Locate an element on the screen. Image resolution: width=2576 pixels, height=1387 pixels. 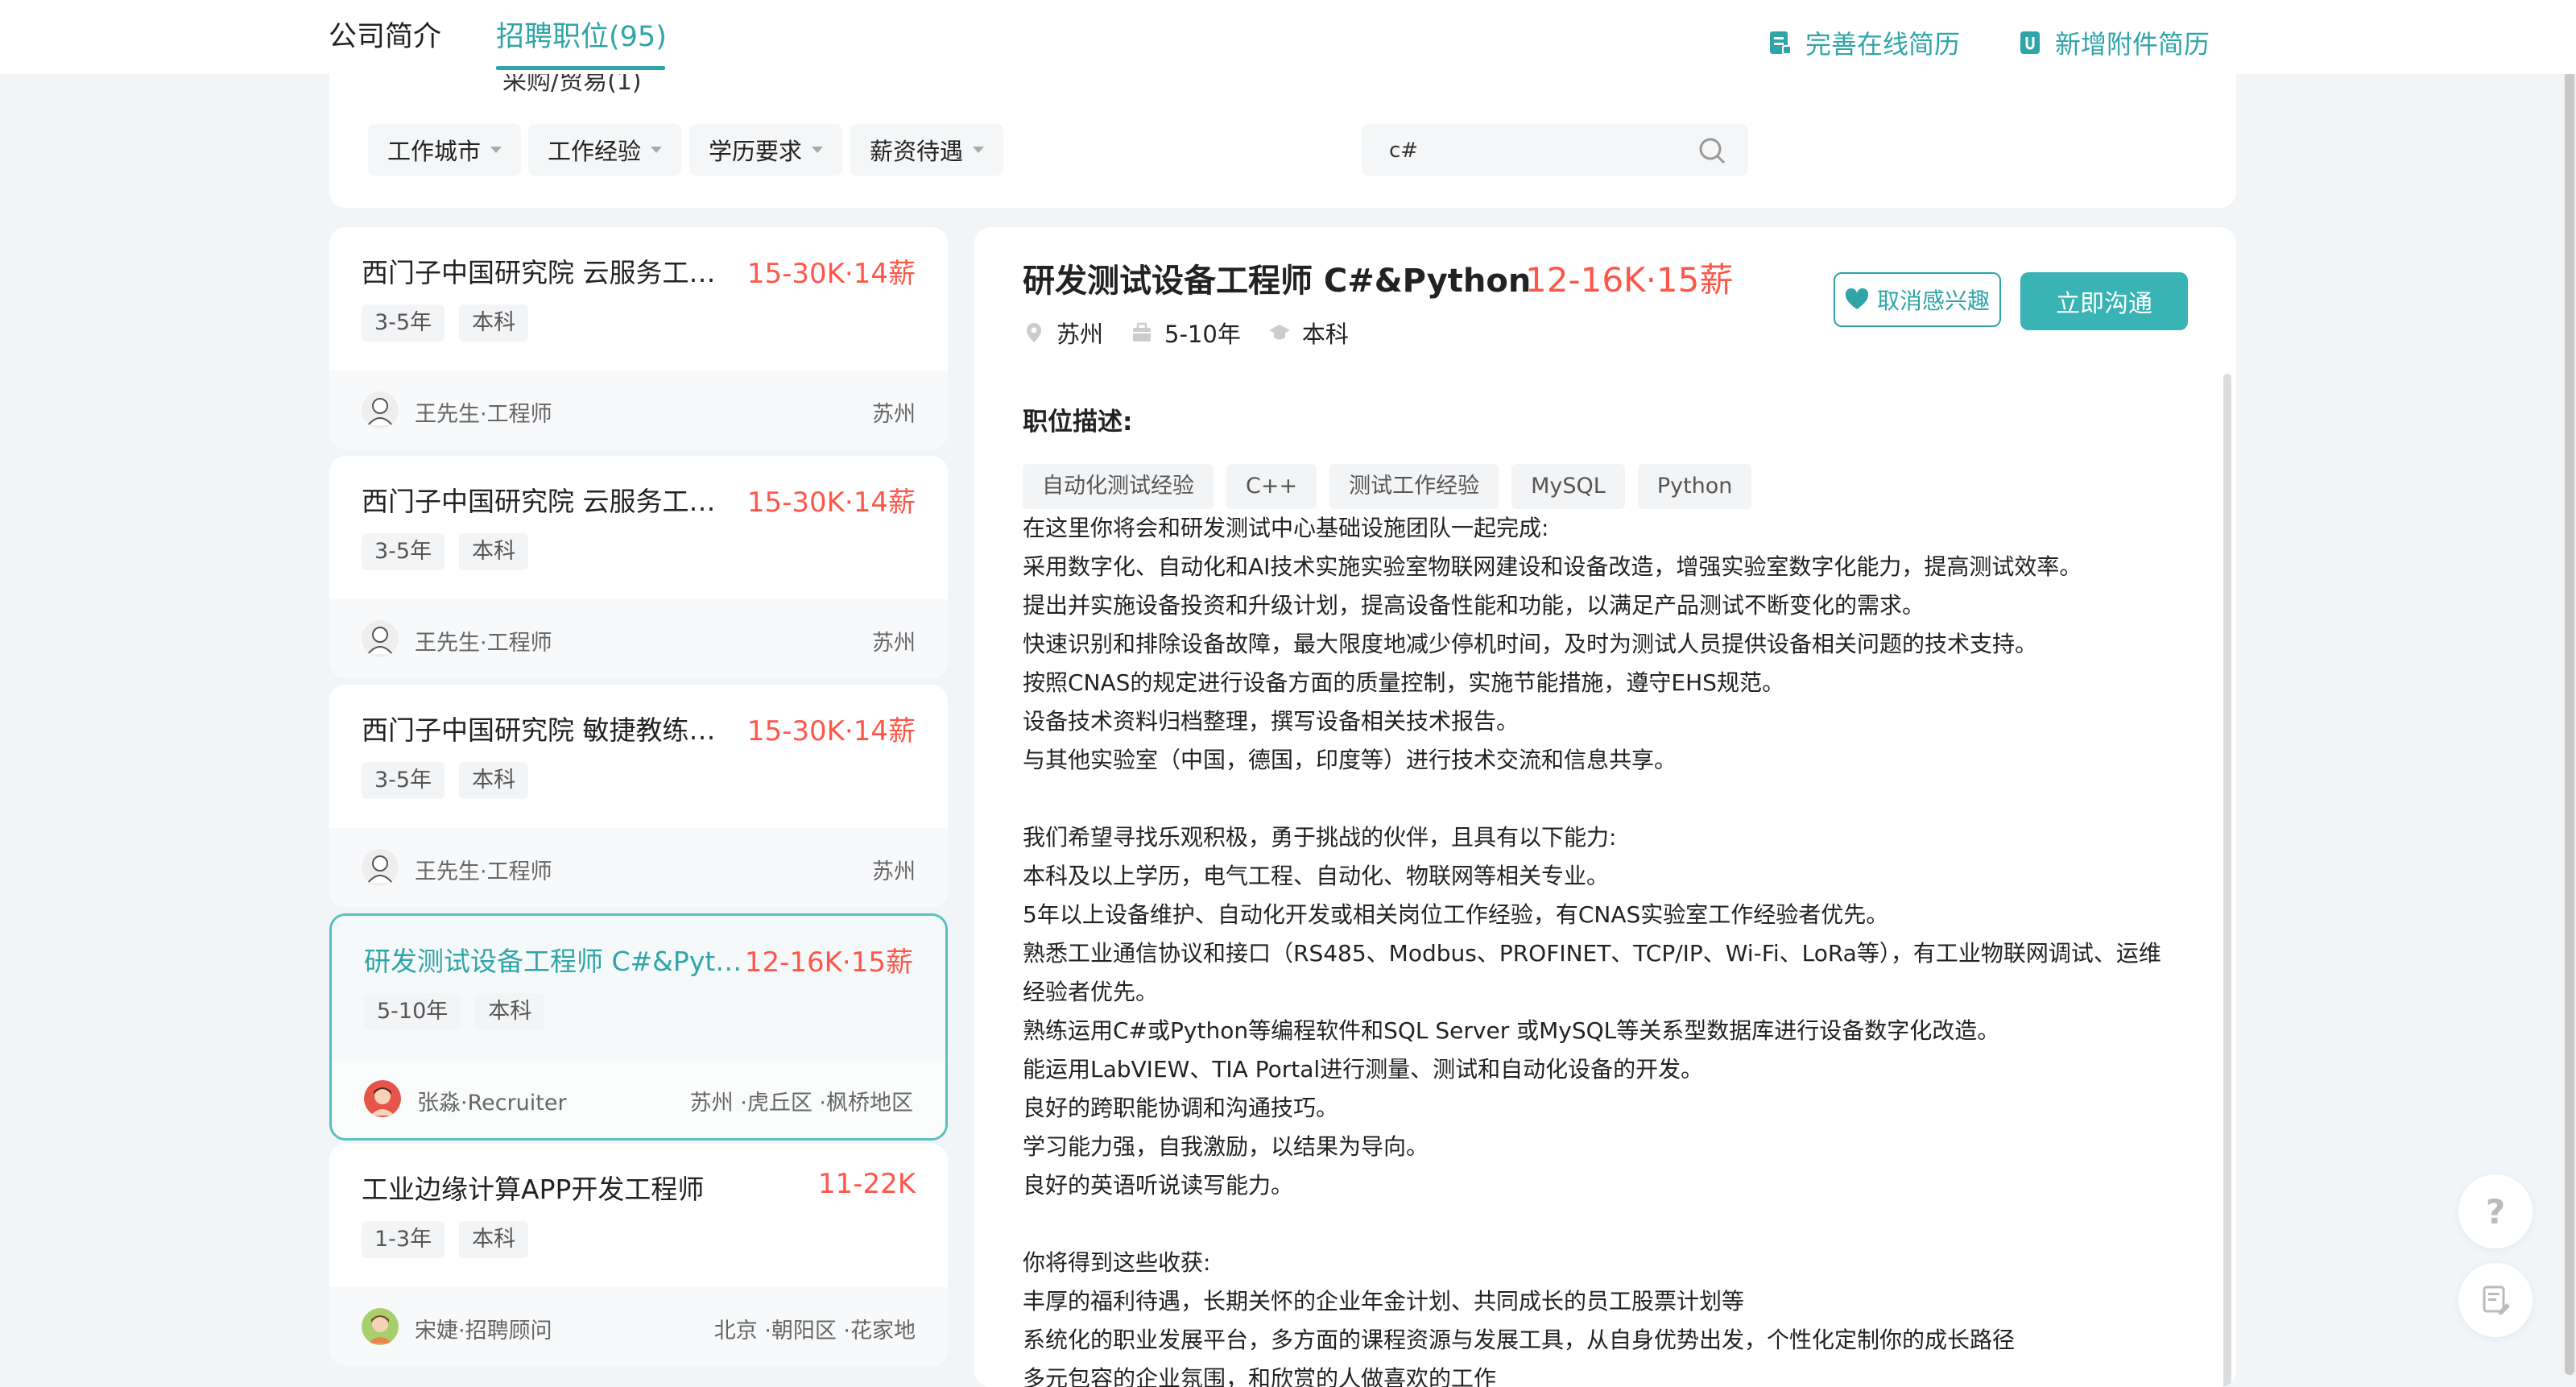
job-title: 工业边缘计算APP开发工程师 is located at coordinates (534, 1189).